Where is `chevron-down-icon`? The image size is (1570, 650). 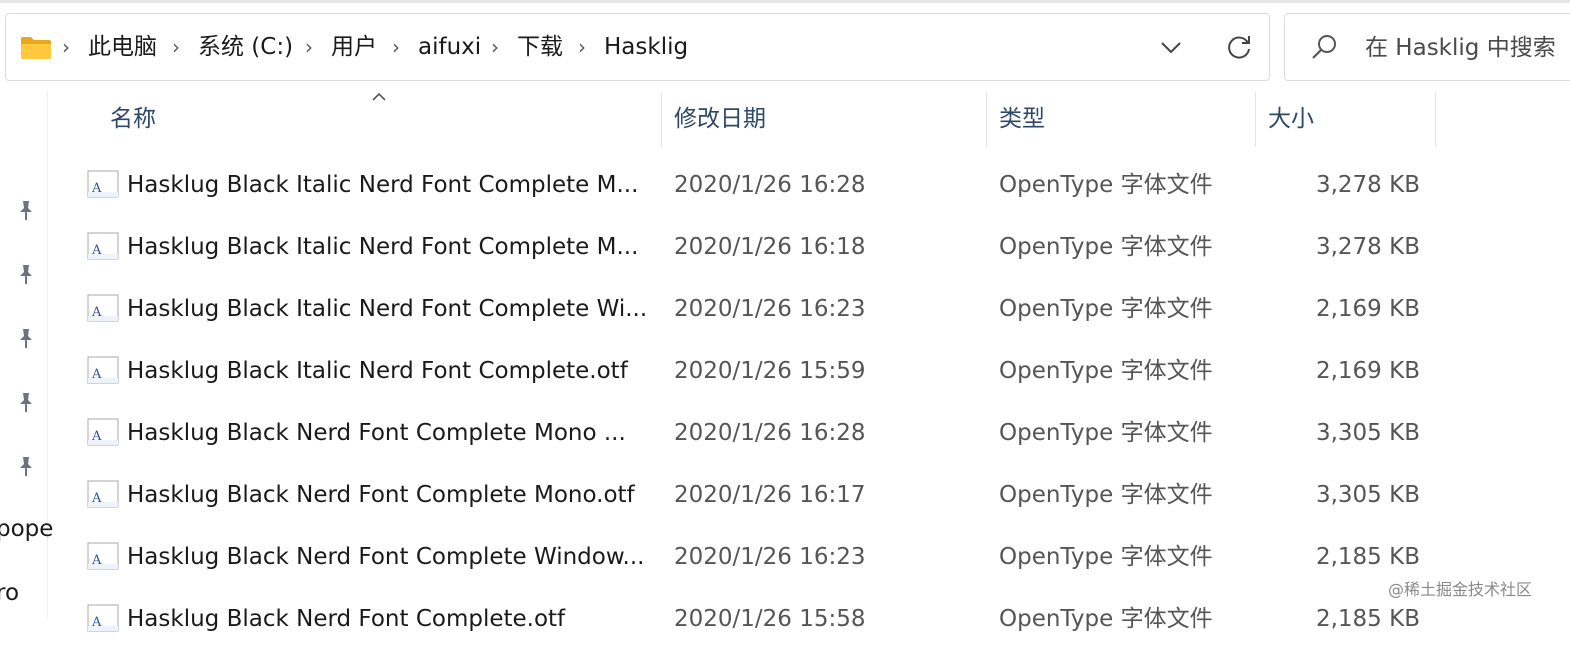
chevron-down-icon is located at coordinates (1171, 47).